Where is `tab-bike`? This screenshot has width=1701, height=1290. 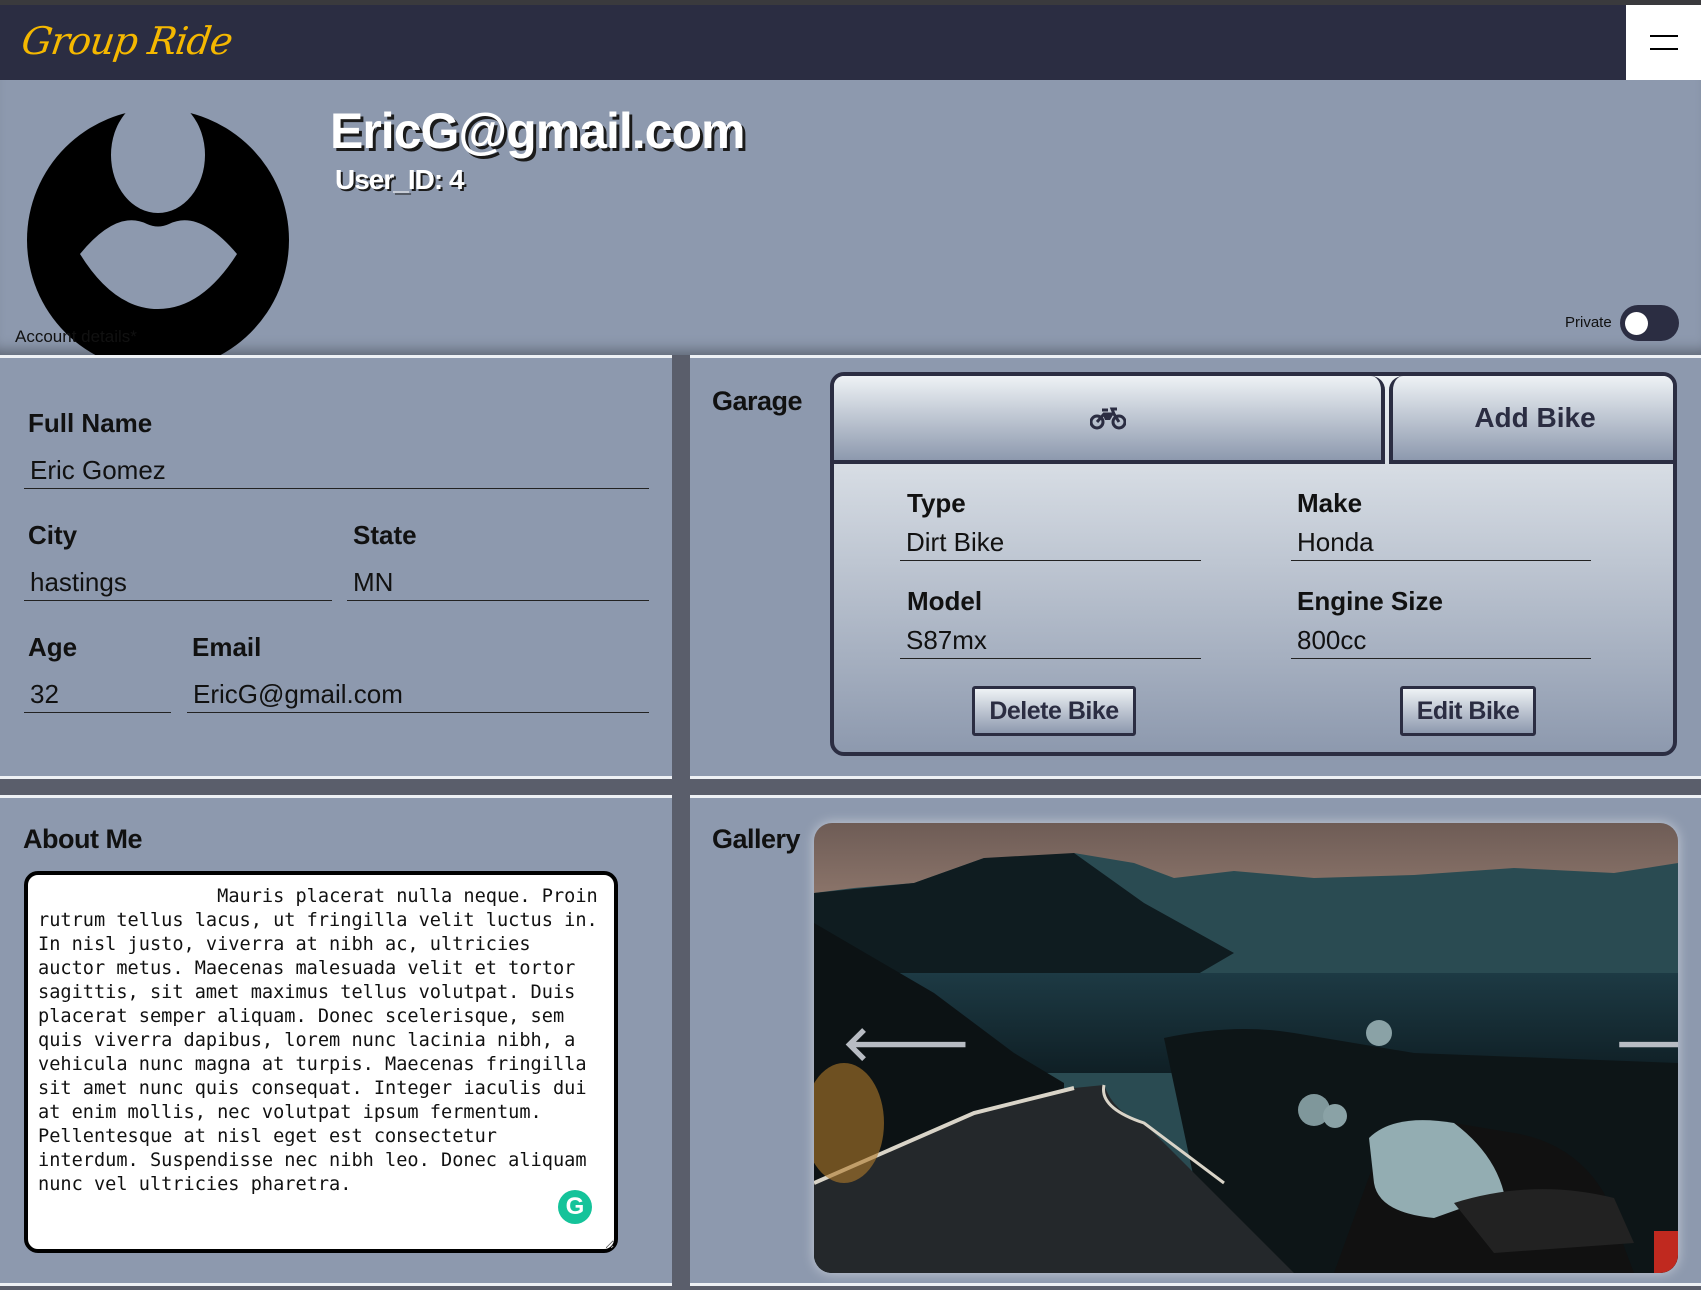 tab-bike is located at coordinates (1109, 420).